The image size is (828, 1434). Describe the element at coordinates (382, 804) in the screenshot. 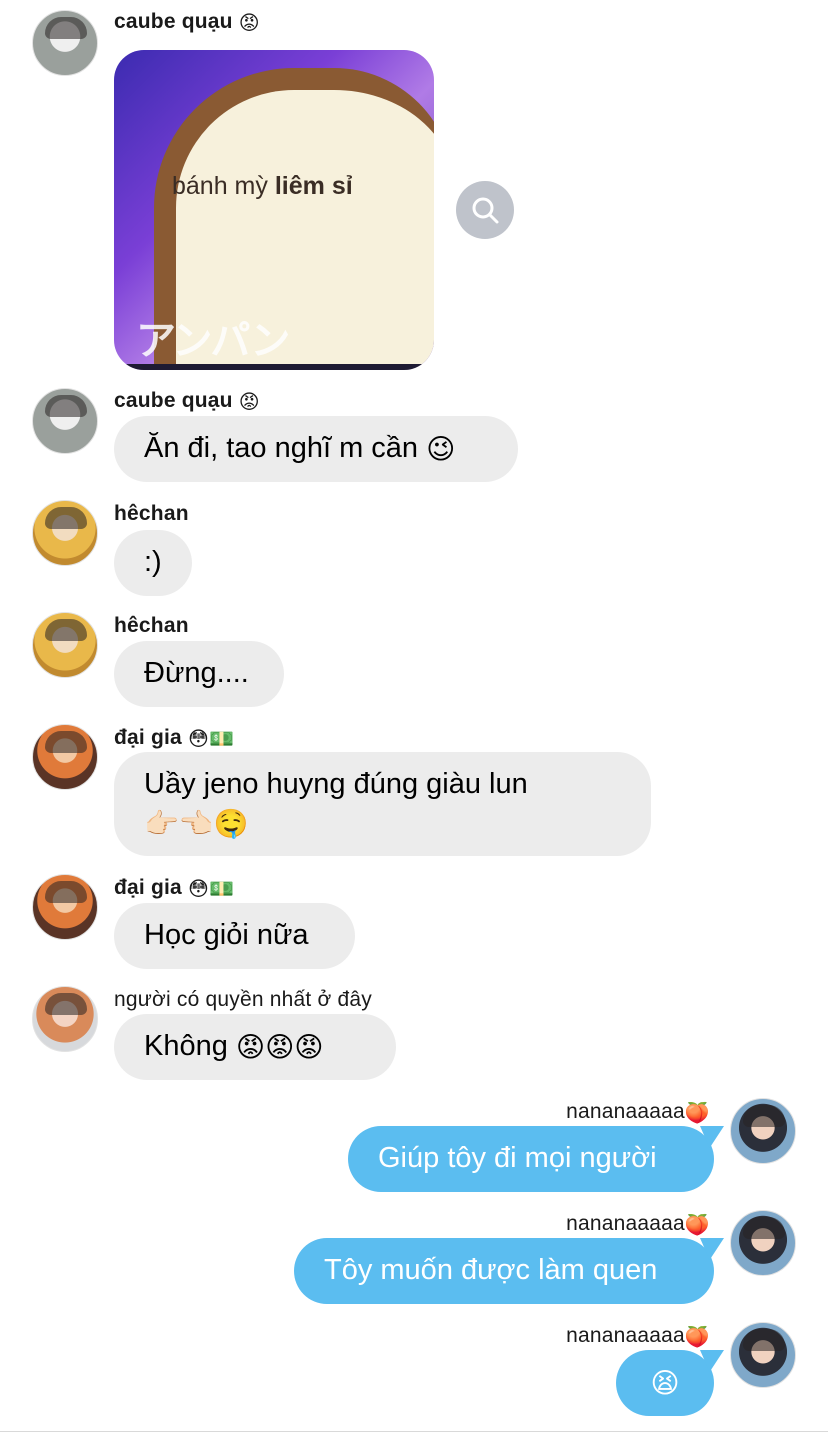

I see `message-bubble: Uầy jeno huyng đúng giàu lun 👉🏻👈🏻🤤` at that location.